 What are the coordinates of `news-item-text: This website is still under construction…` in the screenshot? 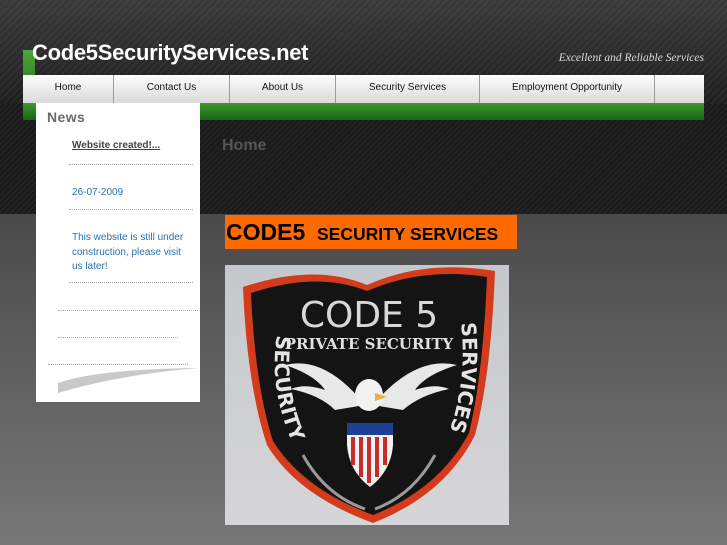 It's located at (128, 252).